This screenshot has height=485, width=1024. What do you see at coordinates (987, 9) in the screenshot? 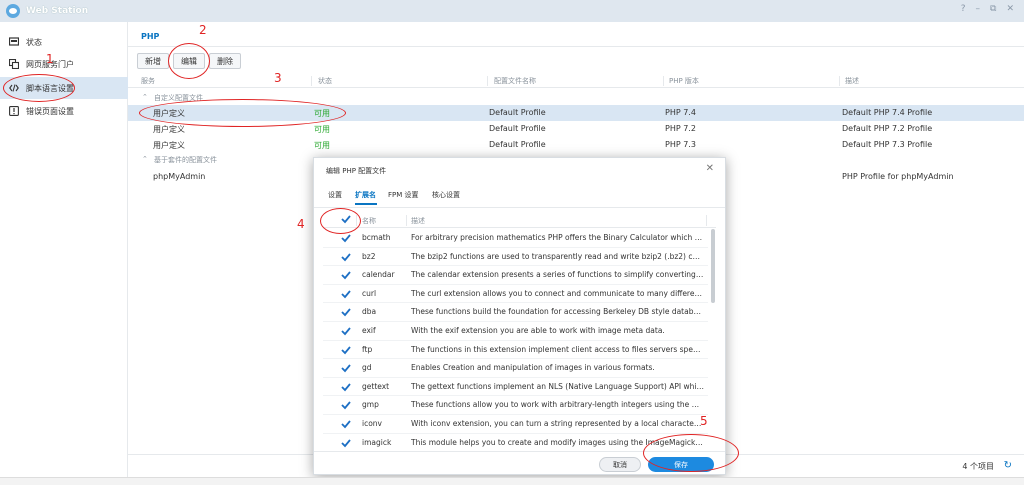
I see `window-controls: ? – ⧉ ✕` at bounding box center [987, 9].